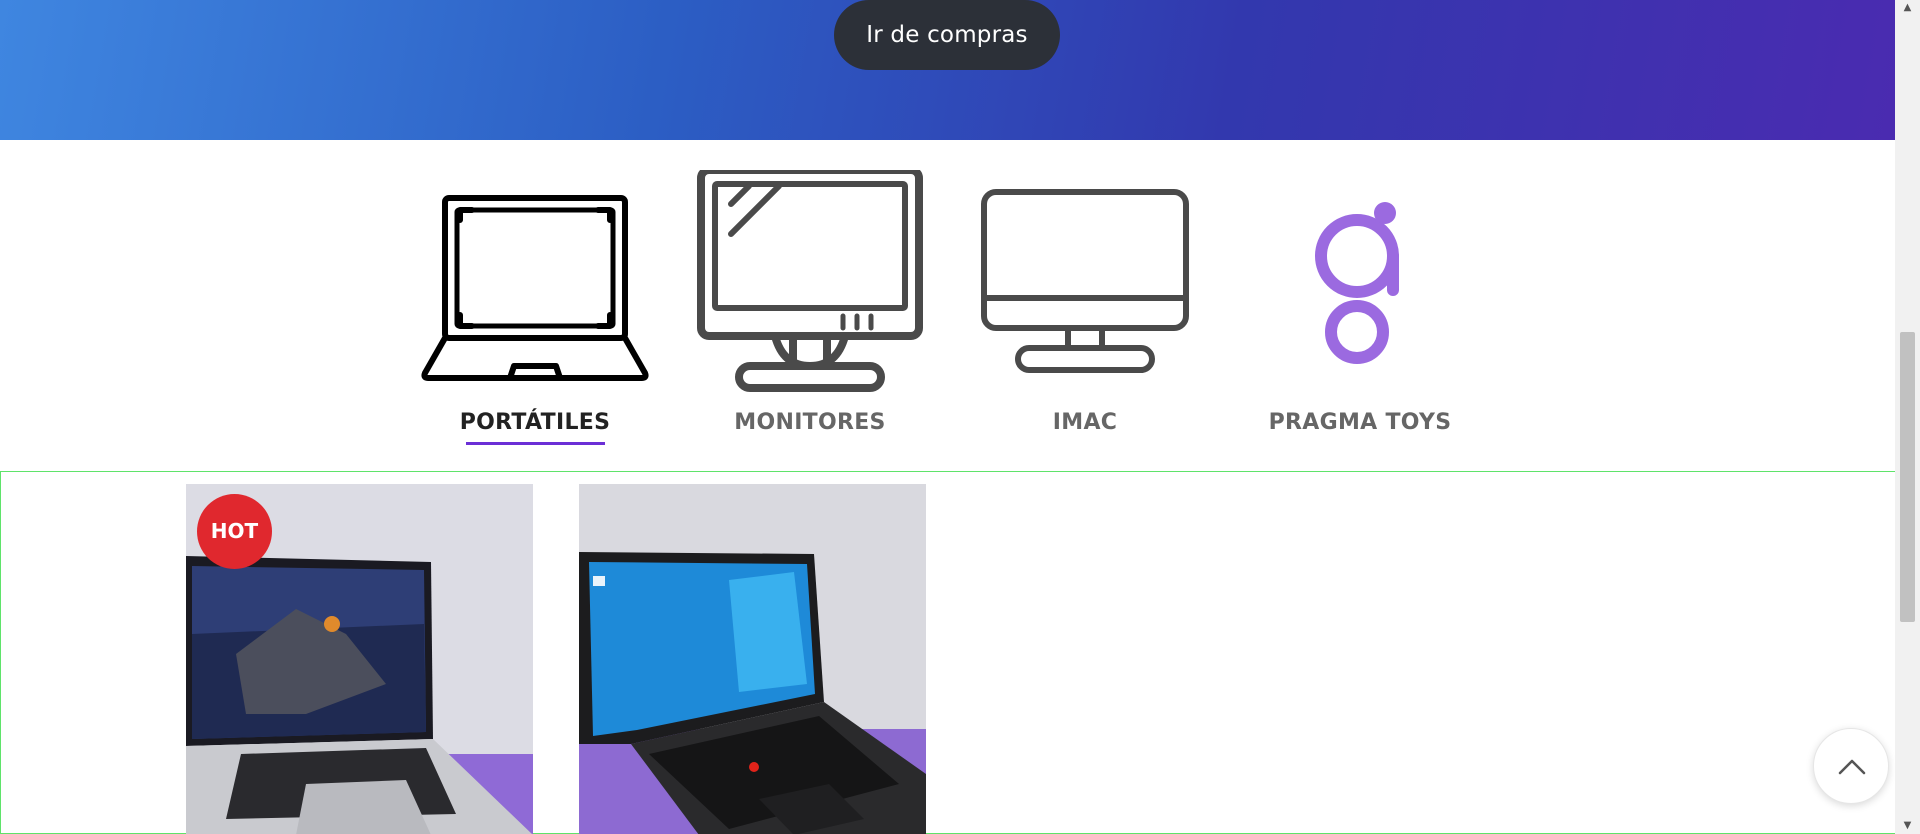  I want to click on monitor-icon, so click(810, 283).